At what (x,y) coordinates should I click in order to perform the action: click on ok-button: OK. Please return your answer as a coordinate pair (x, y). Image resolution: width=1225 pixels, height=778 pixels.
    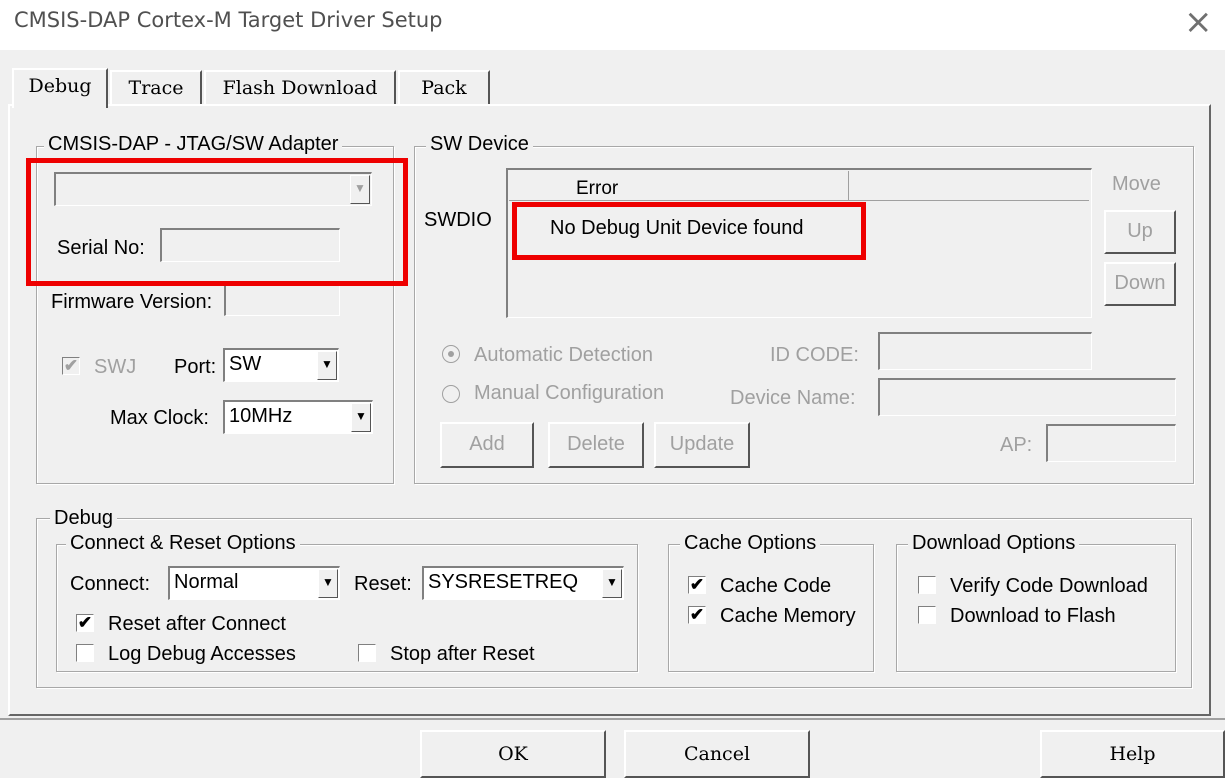
    Looking at the image, I should click on (513, 754).